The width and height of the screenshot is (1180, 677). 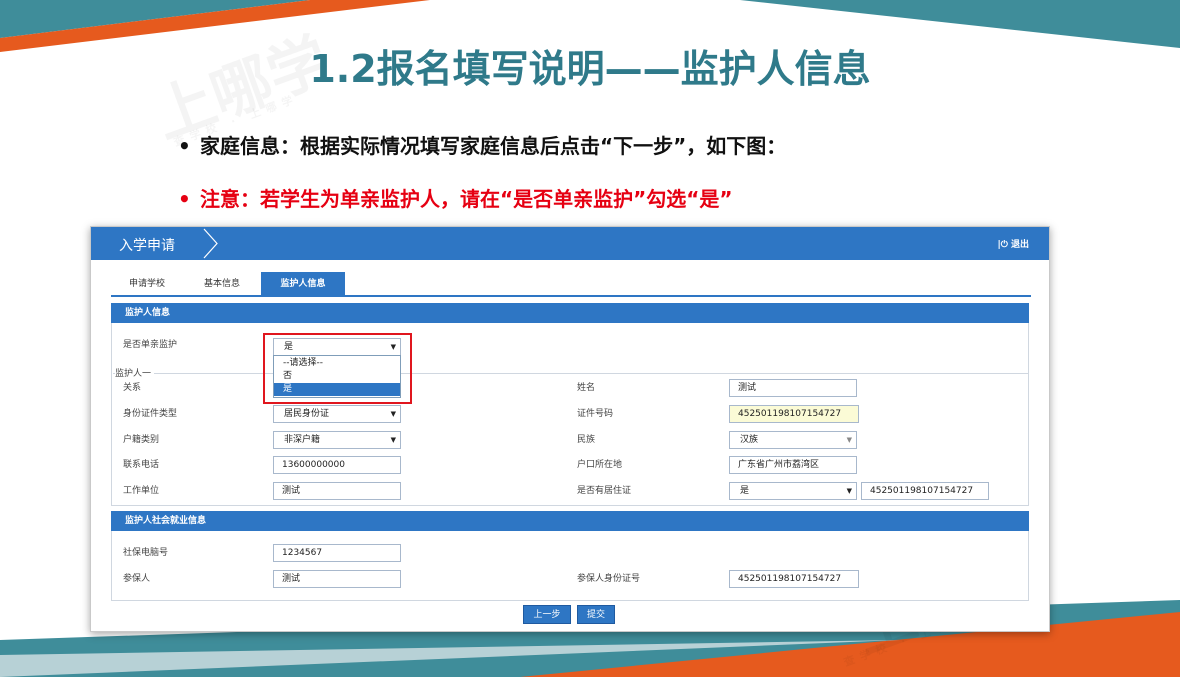 I want to click on hukou-type-value: 非深户籍, so click(x=302, y=440).